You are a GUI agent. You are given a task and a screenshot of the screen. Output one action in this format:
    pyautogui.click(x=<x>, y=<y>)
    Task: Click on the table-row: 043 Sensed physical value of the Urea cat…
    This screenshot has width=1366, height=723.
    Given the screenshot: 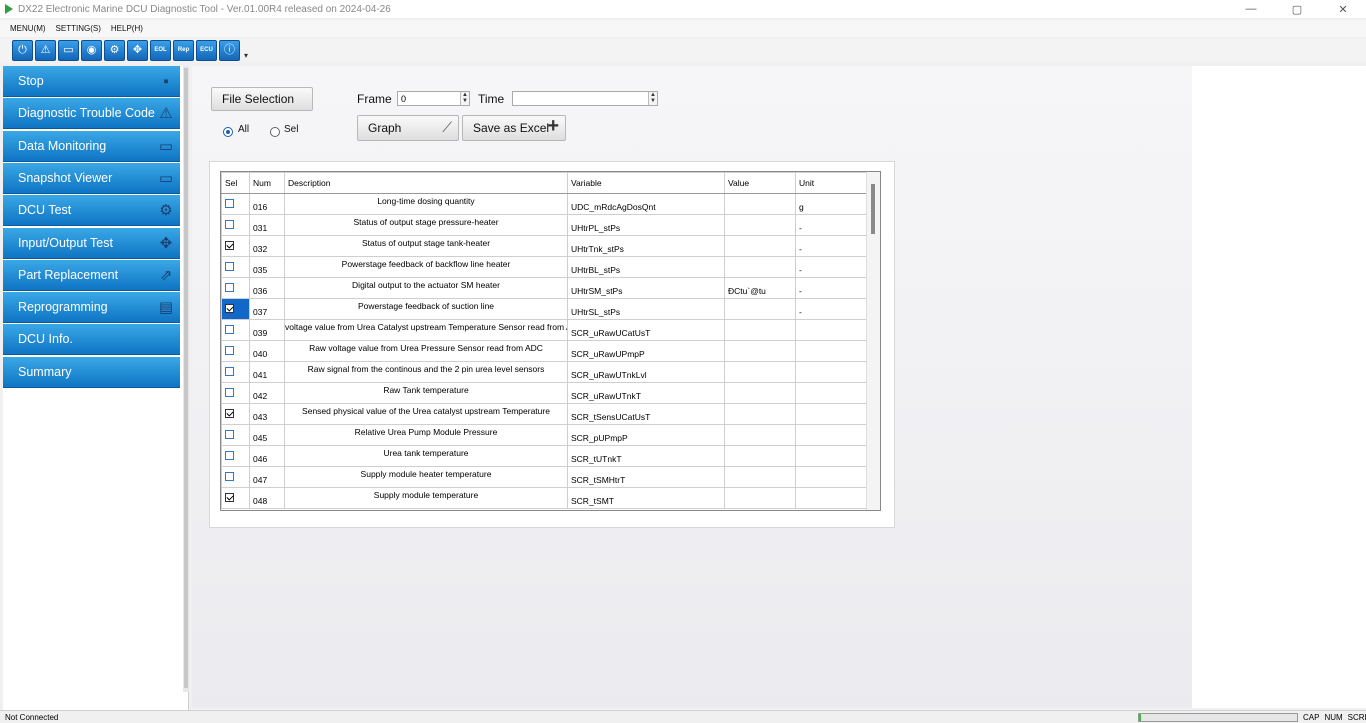 What is the action you would take?
    pyautogui.click(x=544, y=414)
    